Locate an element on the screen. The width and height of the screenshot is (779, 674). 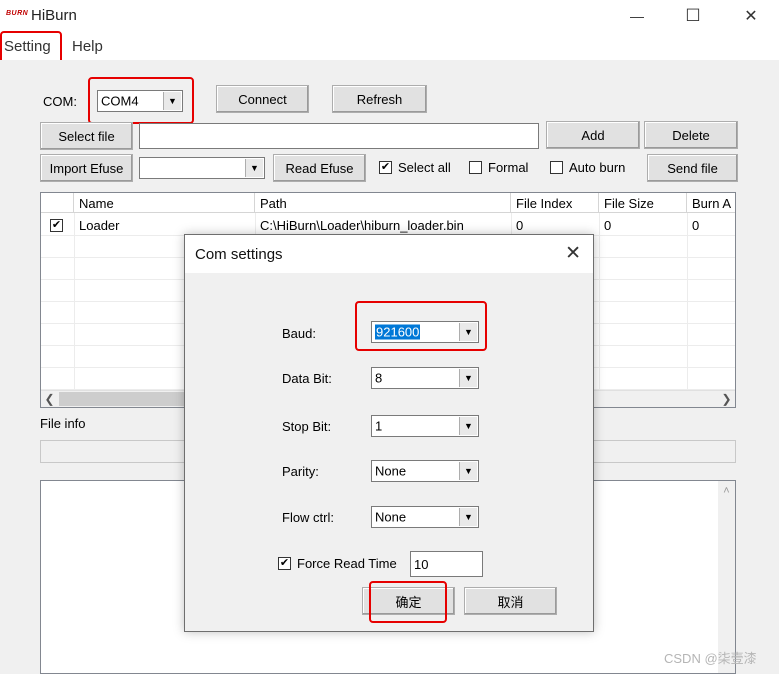
stop-bit-value: 1 is located at coordinates (379, 426).